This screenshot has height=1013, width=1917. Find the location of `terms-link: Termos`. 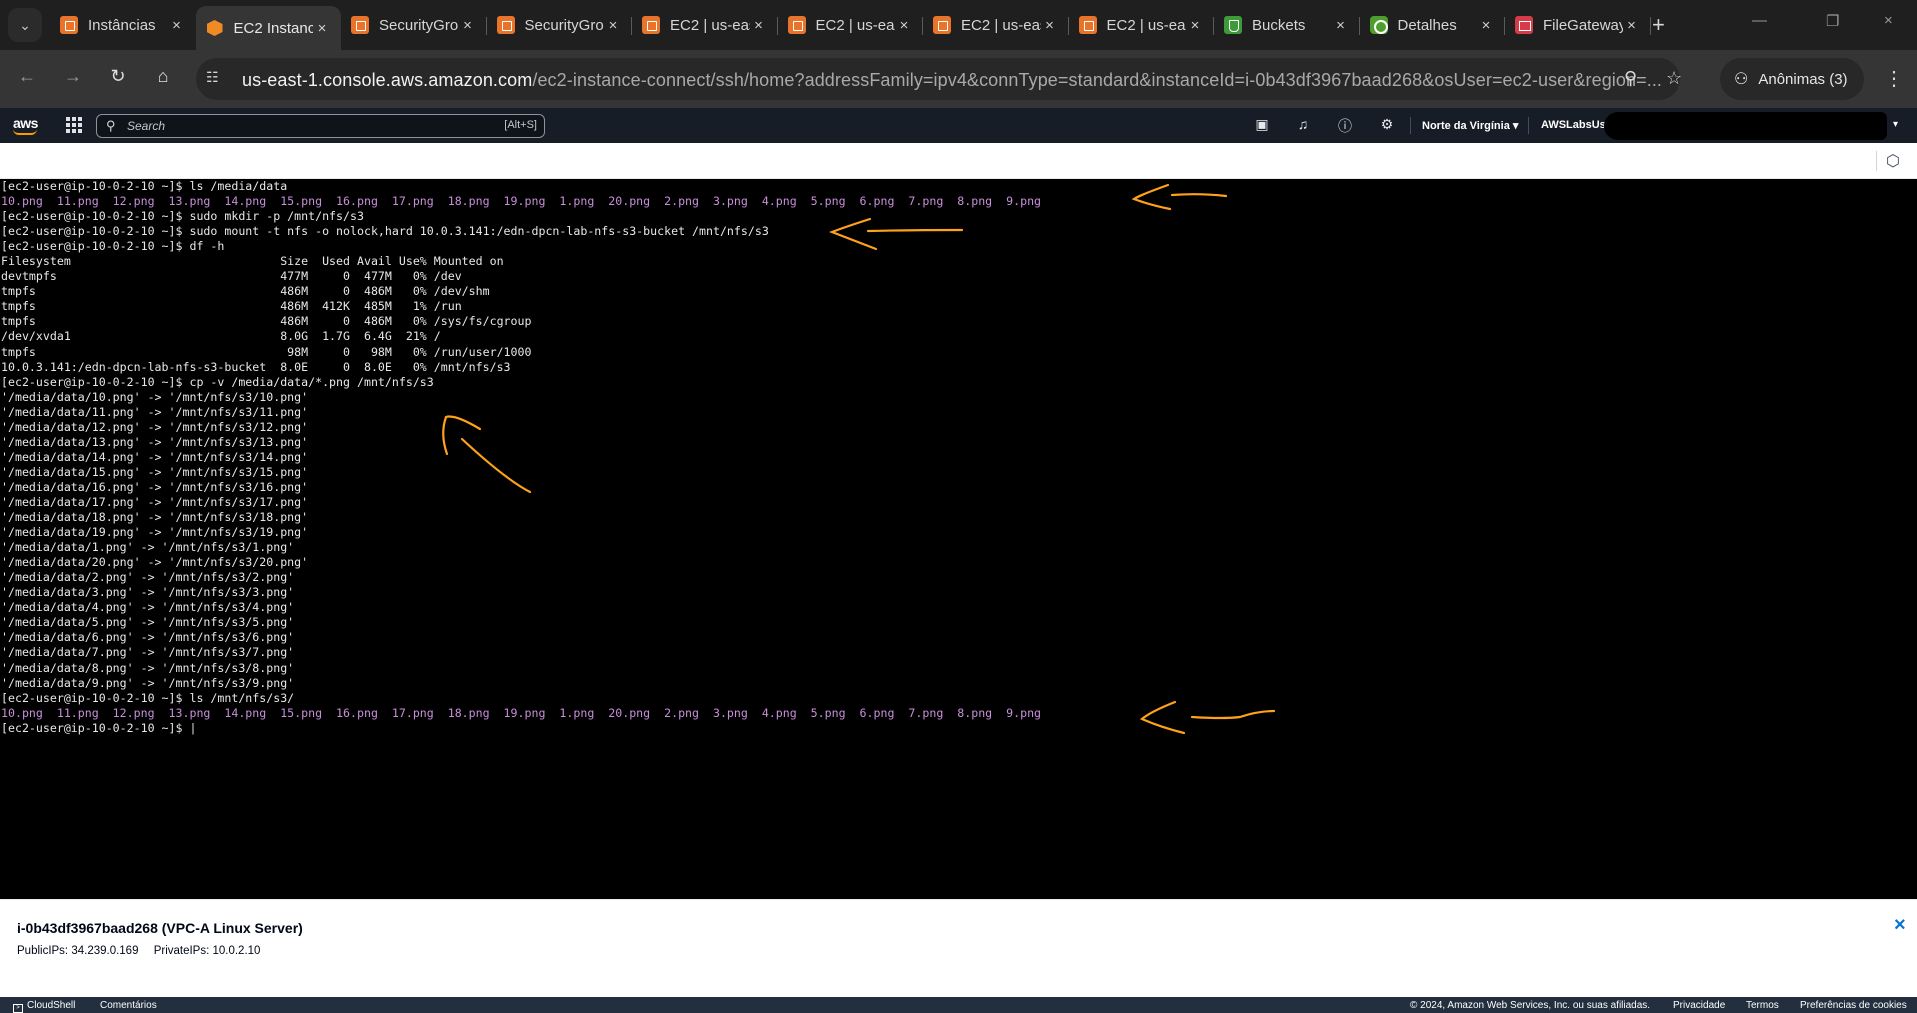

terms-link: Termos is located at coordinates (1762, 1005).